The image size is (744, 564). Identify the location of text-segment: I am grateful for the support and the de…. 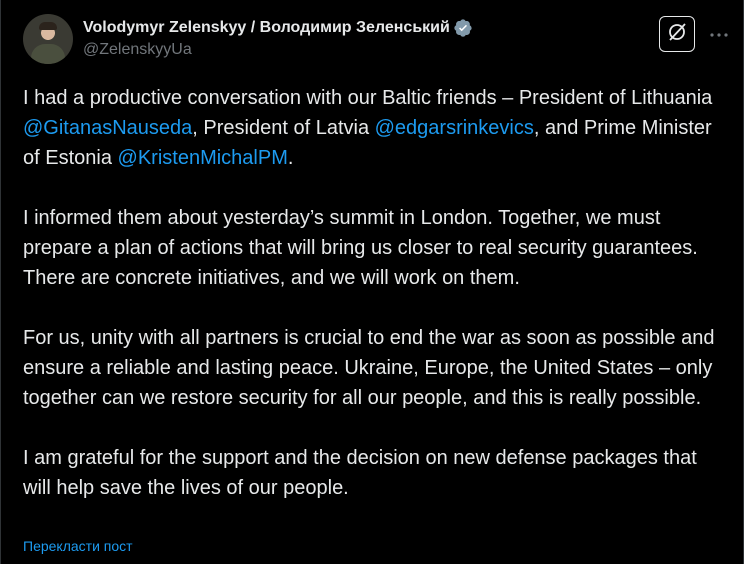
(360, 473).